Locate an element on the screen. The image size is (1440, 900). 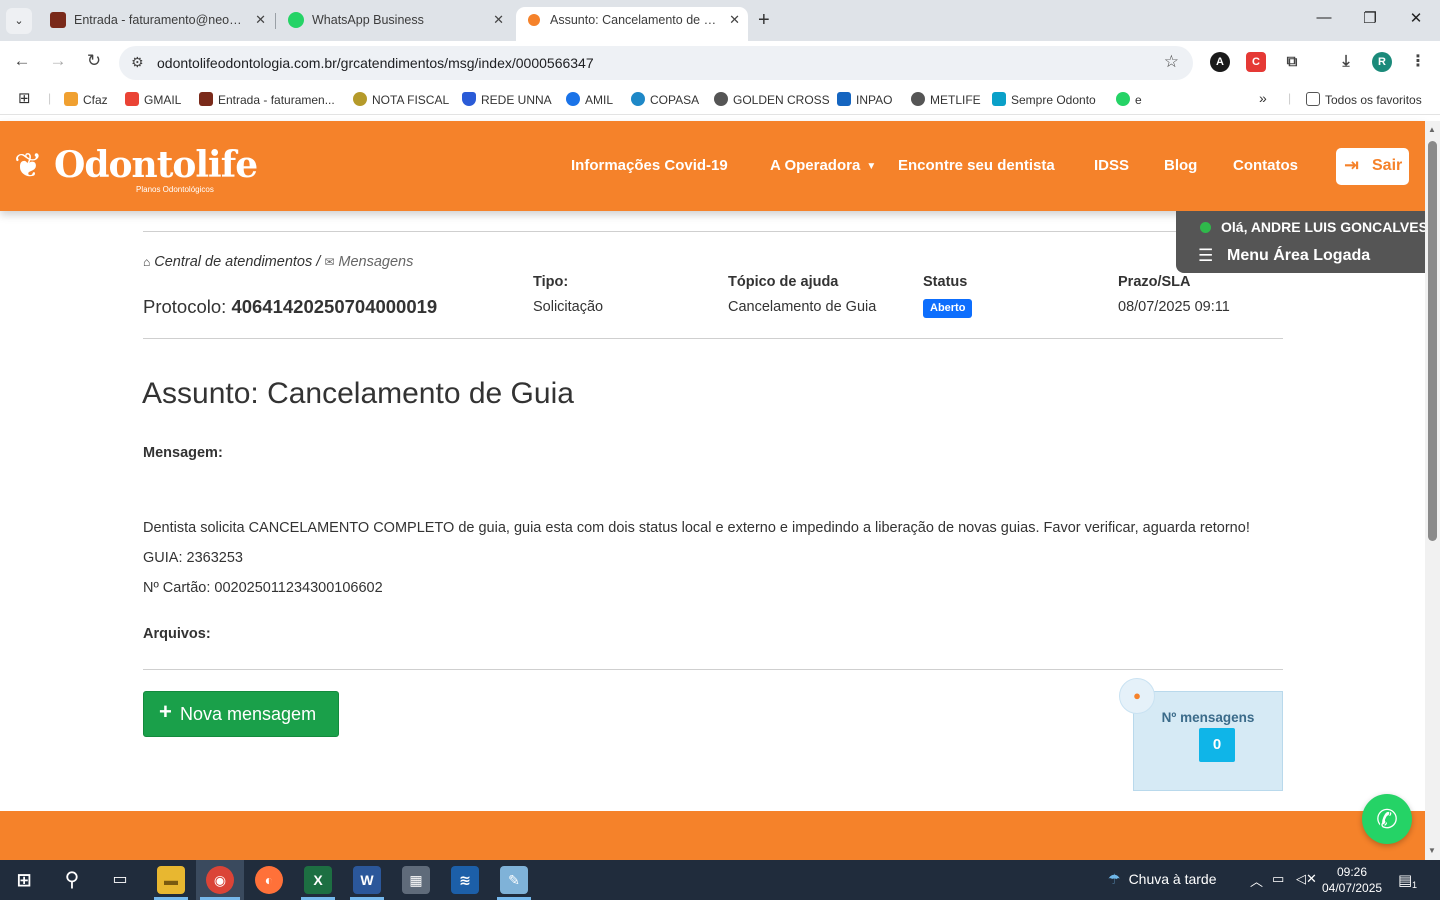
tab-separator is located at coordinates (275, 21).